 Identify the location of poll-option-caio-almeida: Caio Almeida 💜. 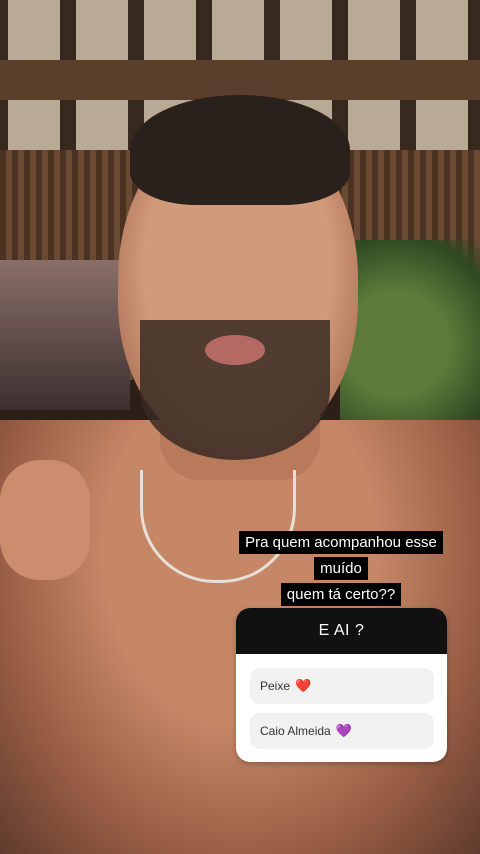
(342, 731).